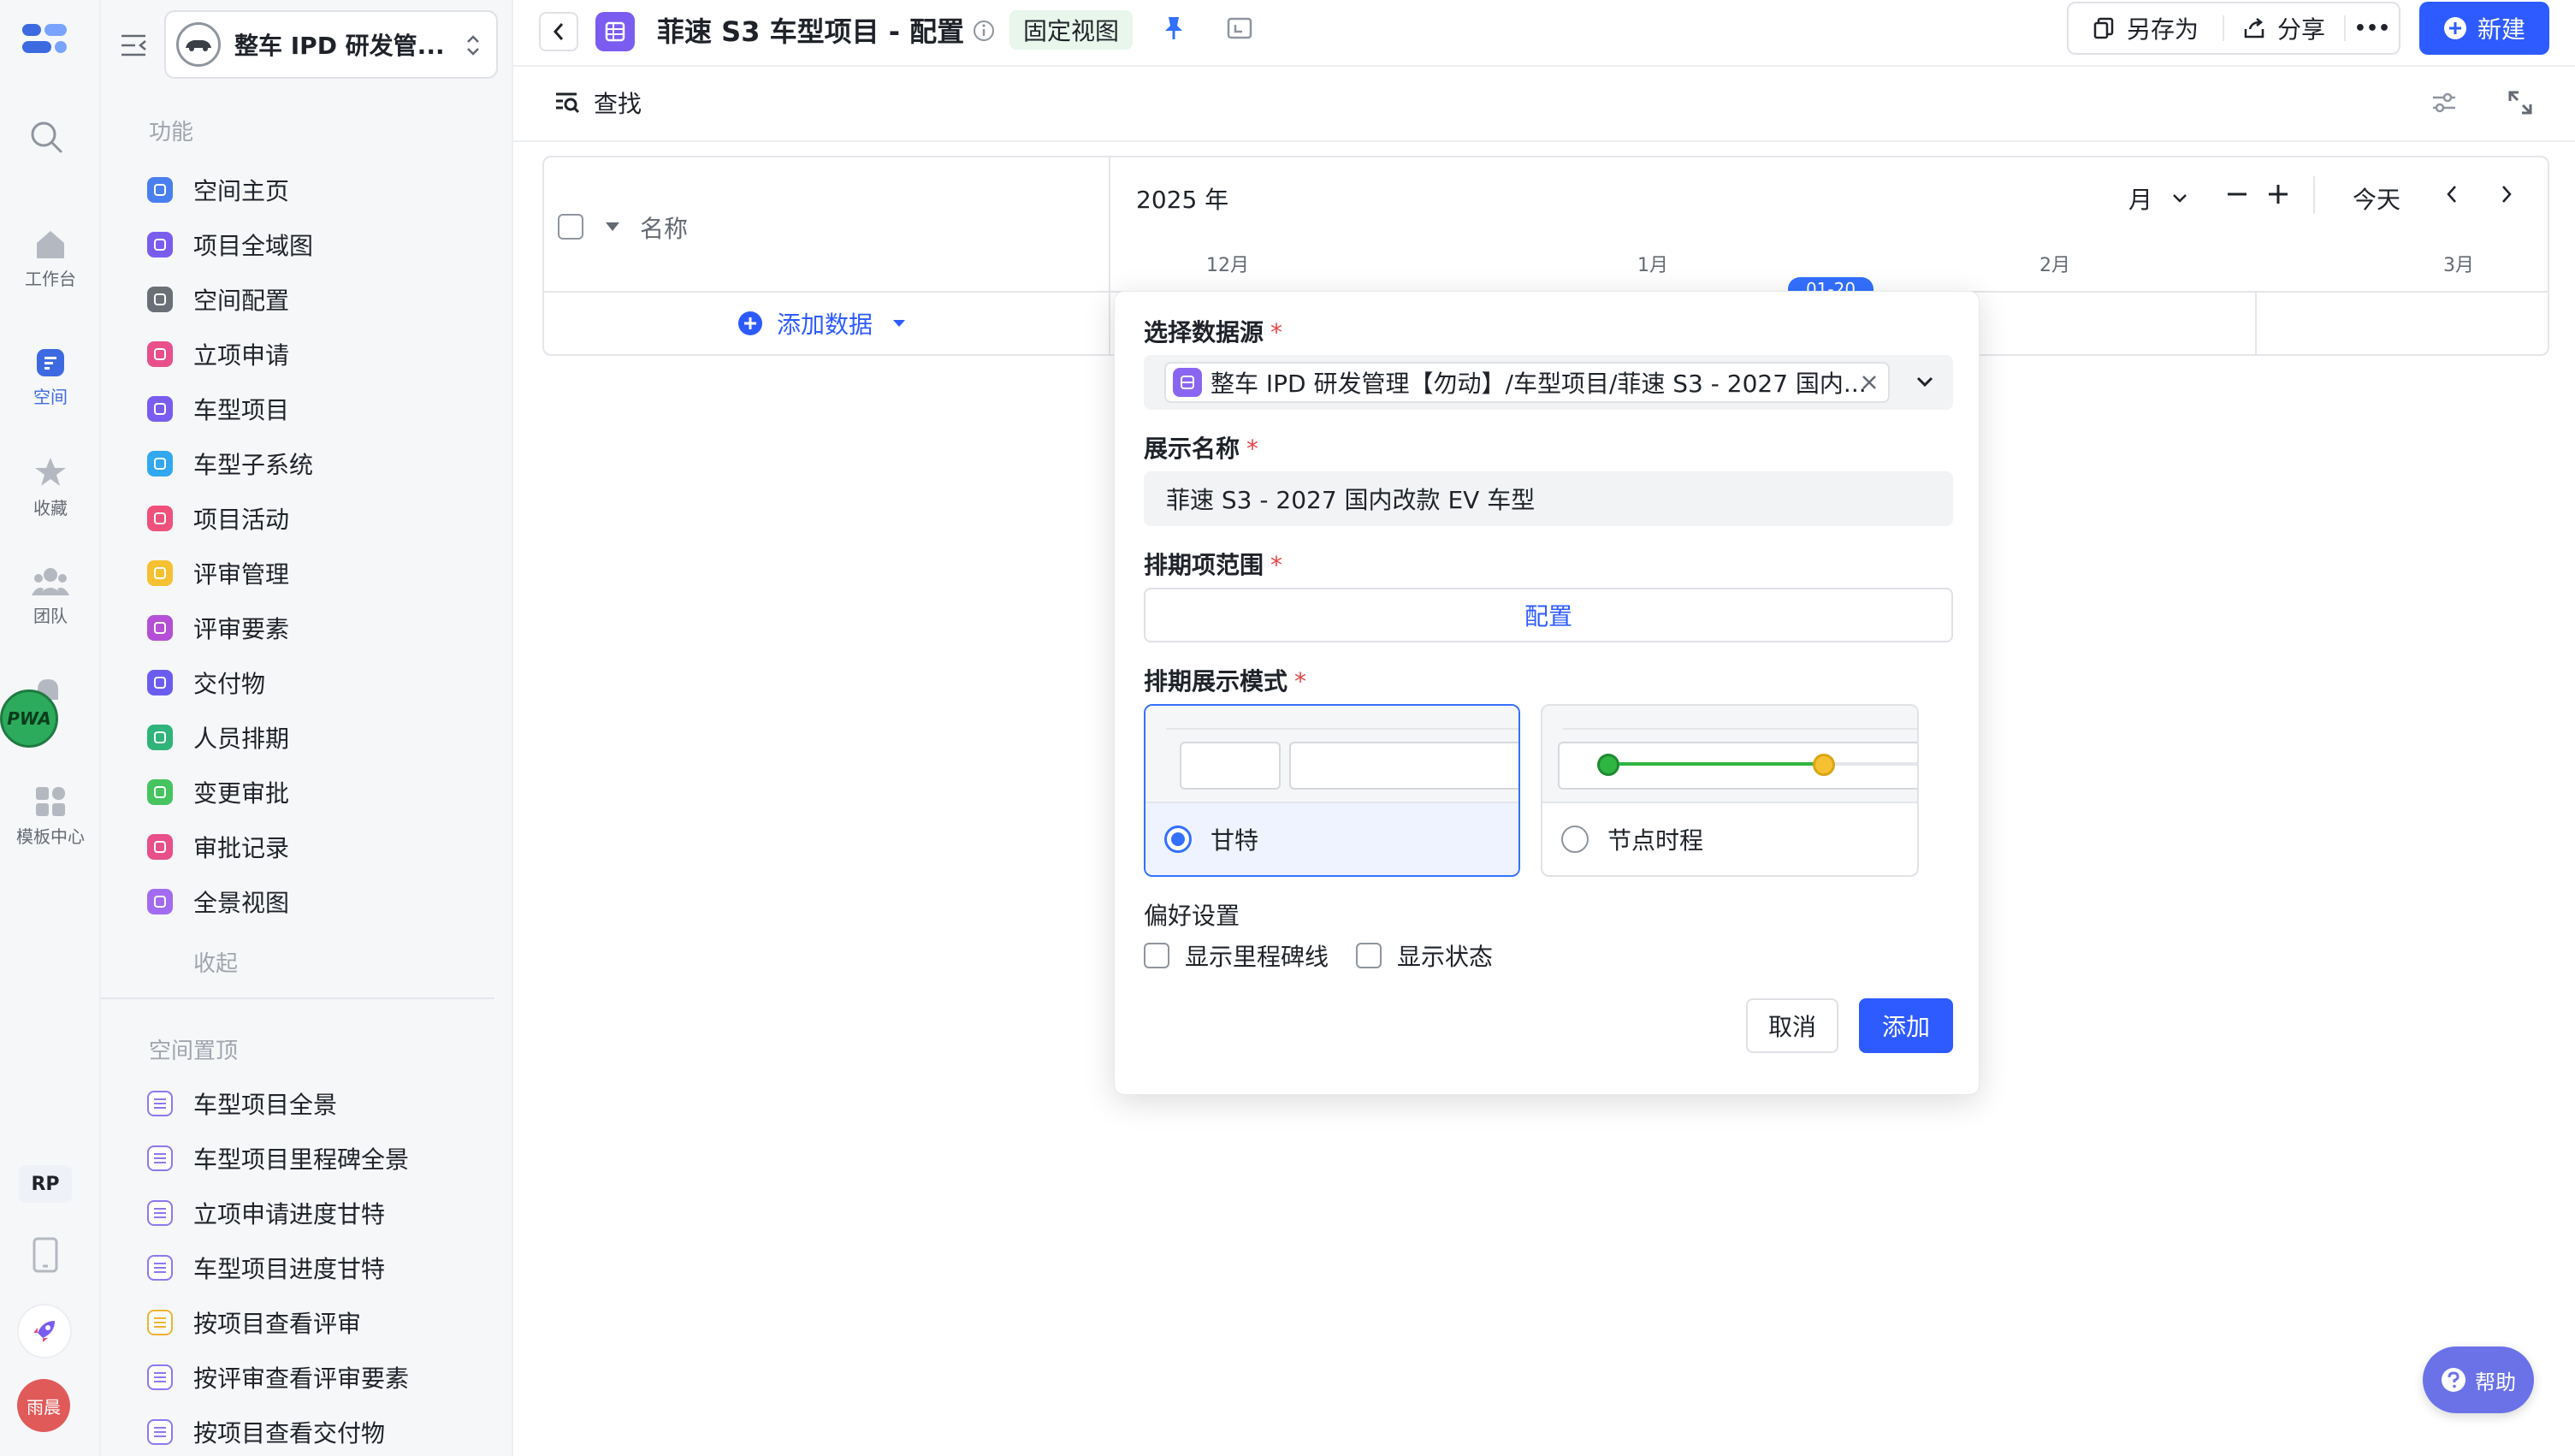 The image size is (2575, 1456). I want to click on database-icon, so click(1187, 382).